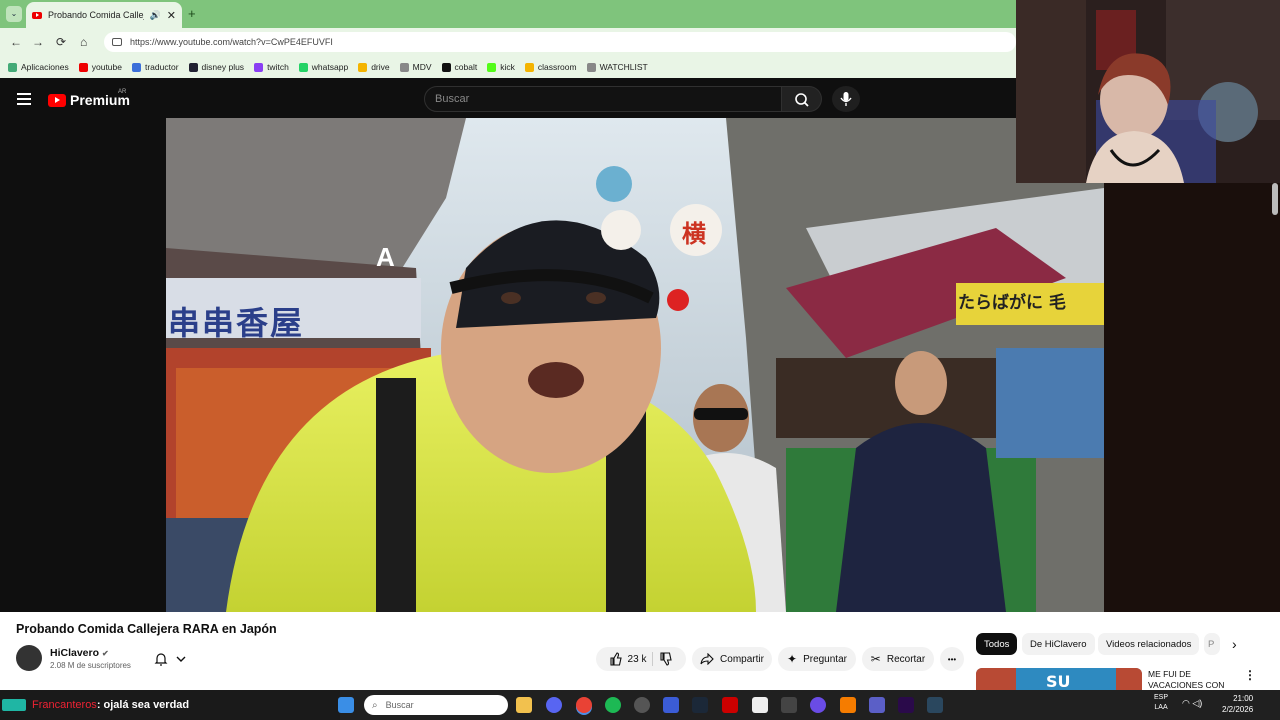  I want to click on voice-search-button, so click(846, 99).